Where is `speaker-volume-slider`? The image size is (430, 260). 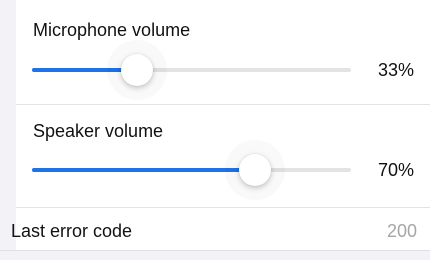
speaker-volume-slider is located at coordinates (191, 170).